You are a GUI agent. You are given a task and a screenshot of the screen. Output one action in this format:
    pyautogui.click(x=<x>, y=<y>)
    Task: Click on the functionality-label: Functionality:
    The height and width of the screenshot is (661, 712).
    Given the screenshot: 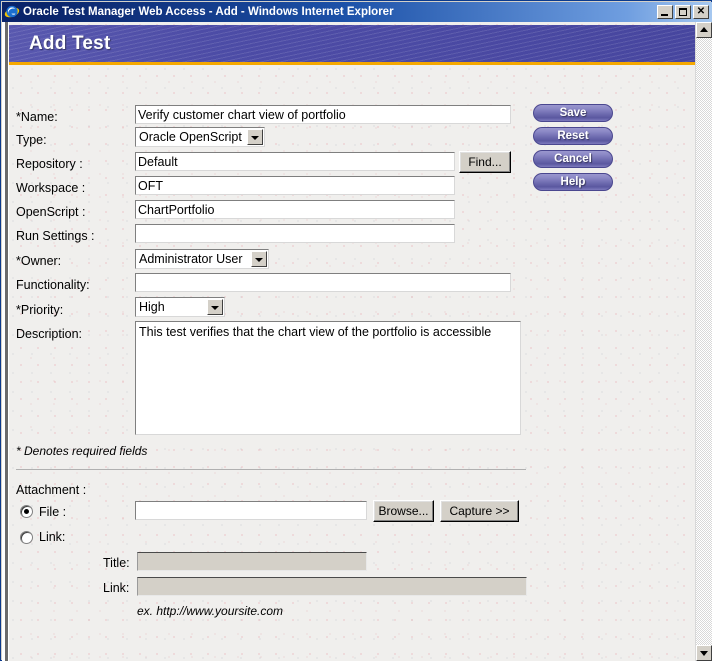 What is the action you would take?
    pyautogui.click(x=53, y=285)
    